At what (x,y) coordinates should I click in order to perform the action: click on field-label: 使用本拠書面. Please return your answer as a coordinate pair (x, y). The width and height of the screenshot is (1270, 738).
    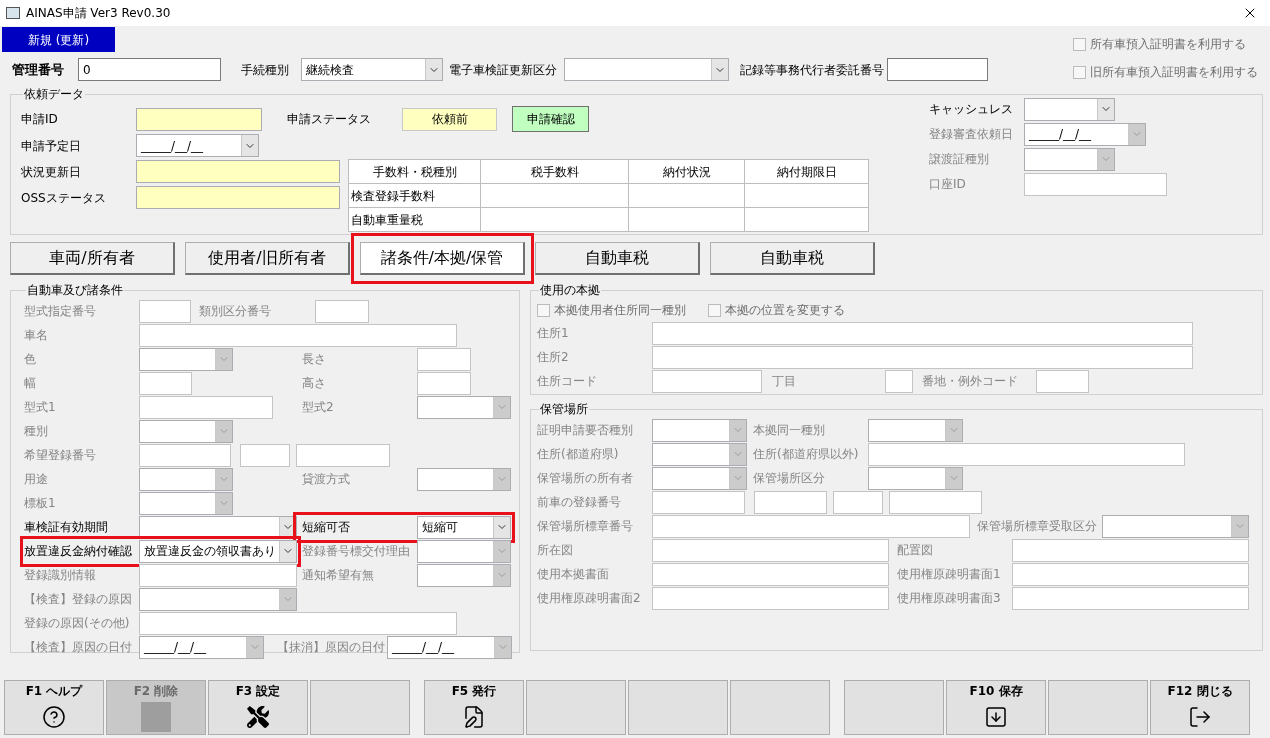
    Looking at the image, I should click on (573, 574).